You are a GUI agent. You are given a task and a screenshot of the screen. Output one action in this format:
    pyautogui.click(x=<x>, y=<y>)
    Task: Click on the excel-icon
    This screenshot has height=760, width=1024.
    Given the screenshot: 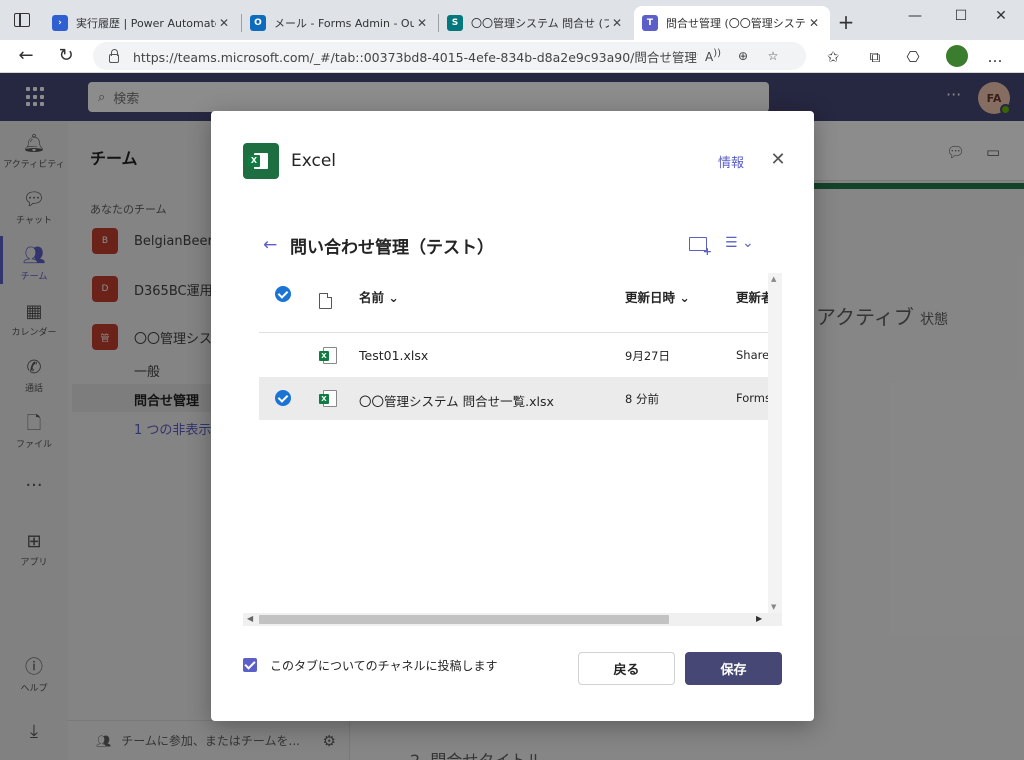 What is the action you would take?
    pyautogui.click(x=261, y=161)
    